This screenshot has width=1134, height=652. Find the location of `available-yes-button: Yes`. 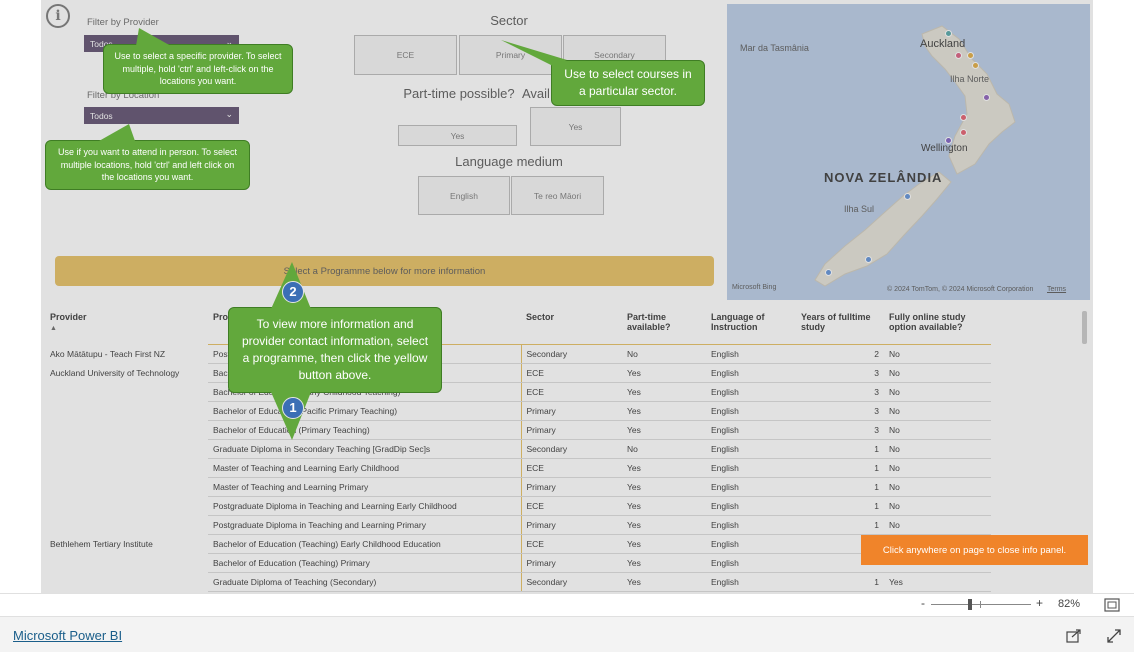

available-yes-button: Yes is located at coordinates (575, 126).